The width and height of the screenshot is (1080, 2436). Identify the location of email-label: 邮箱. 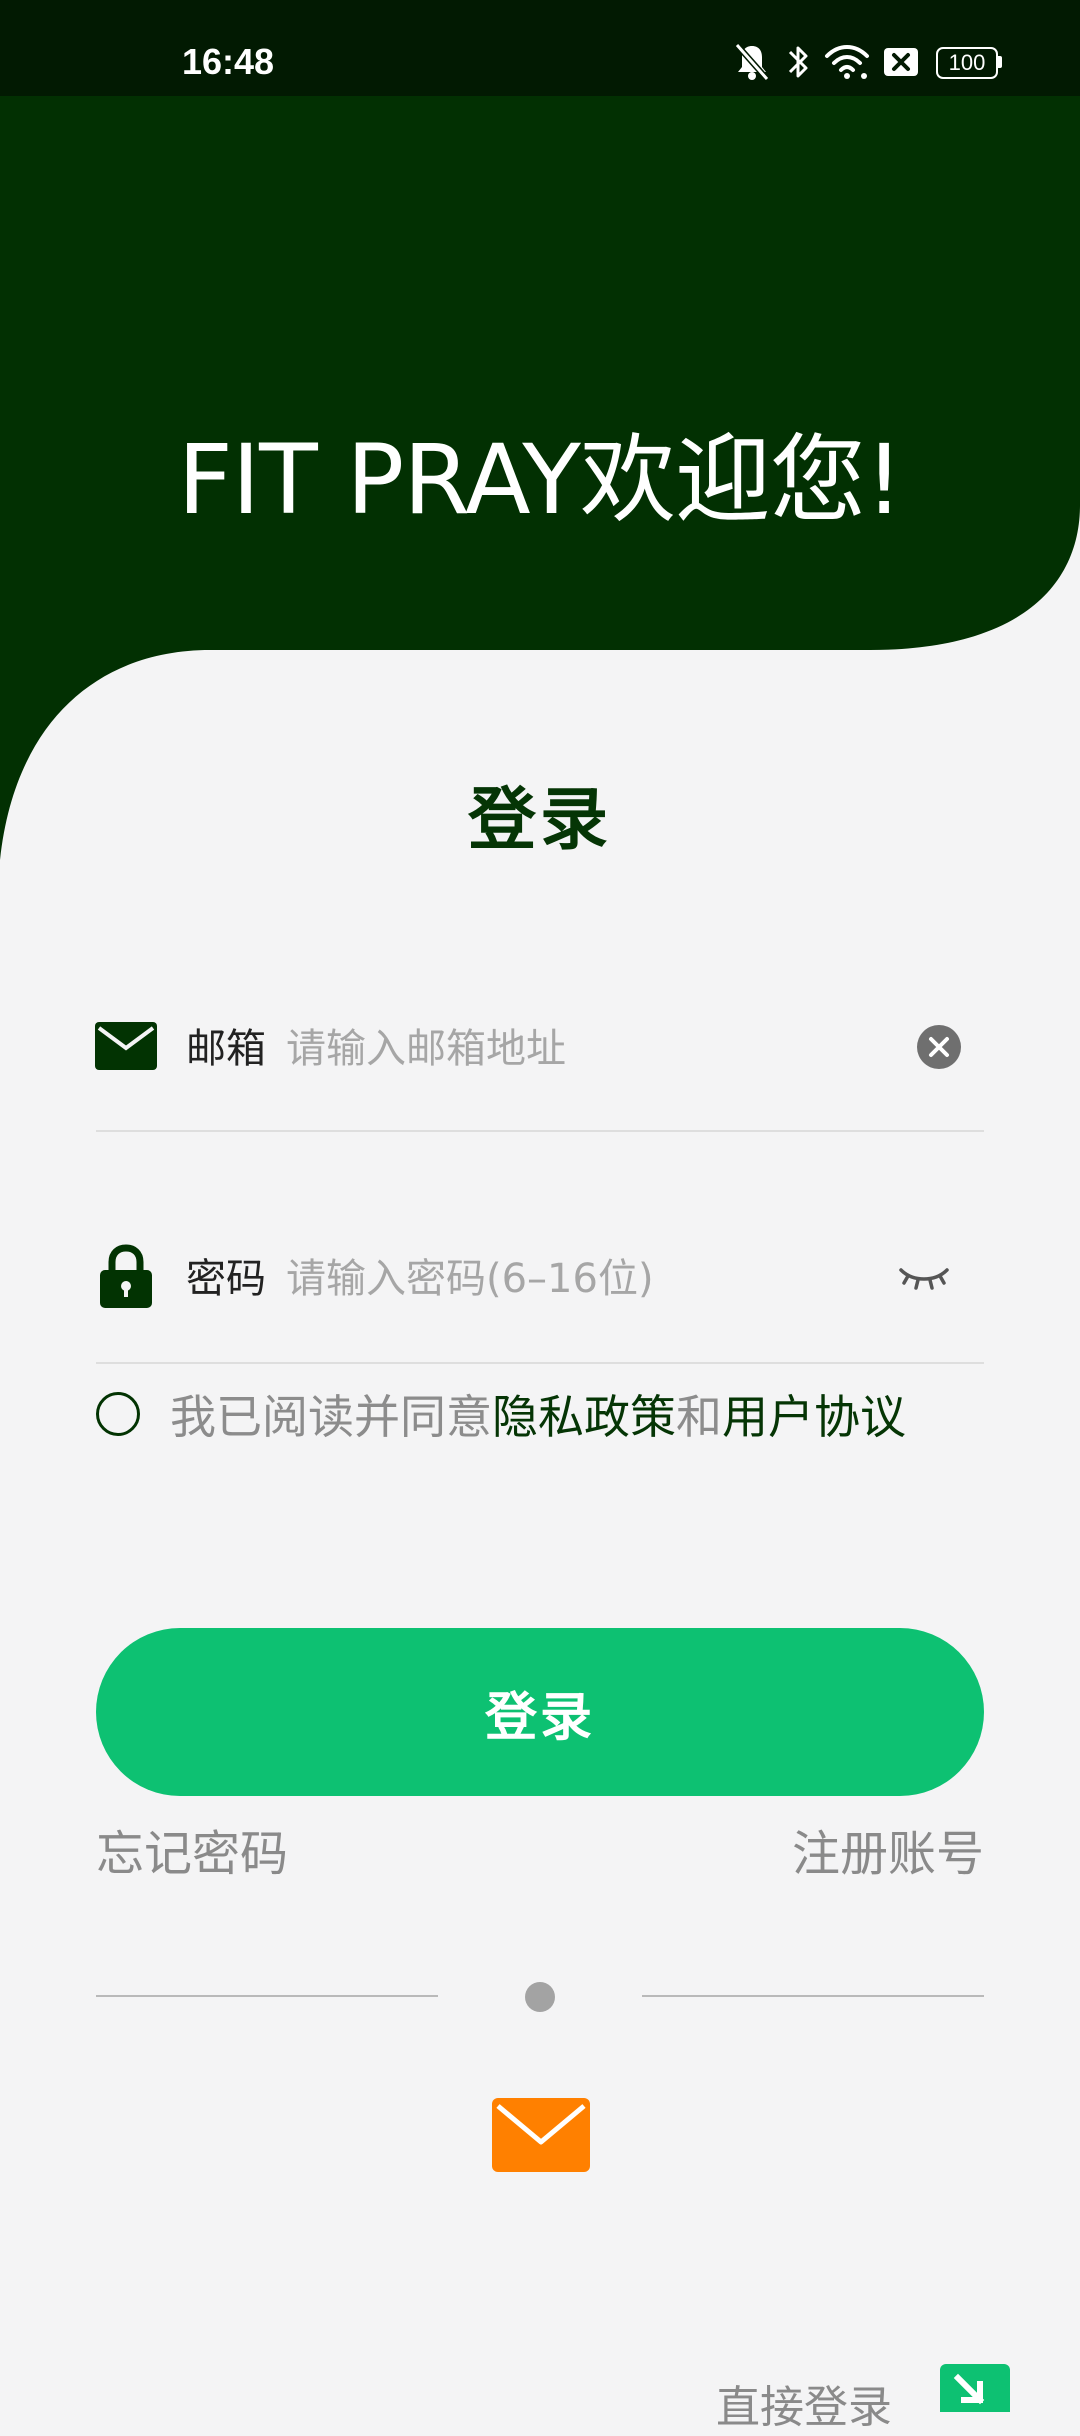
(226, 1049).